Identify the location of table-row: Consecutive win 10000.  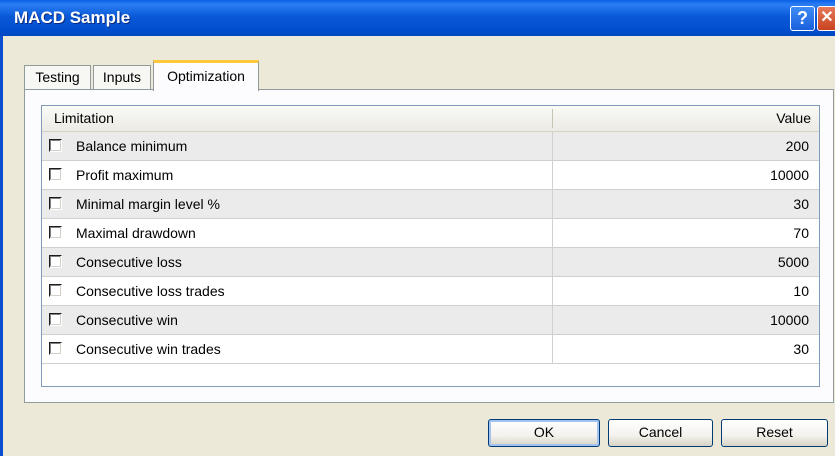
(430, 320).